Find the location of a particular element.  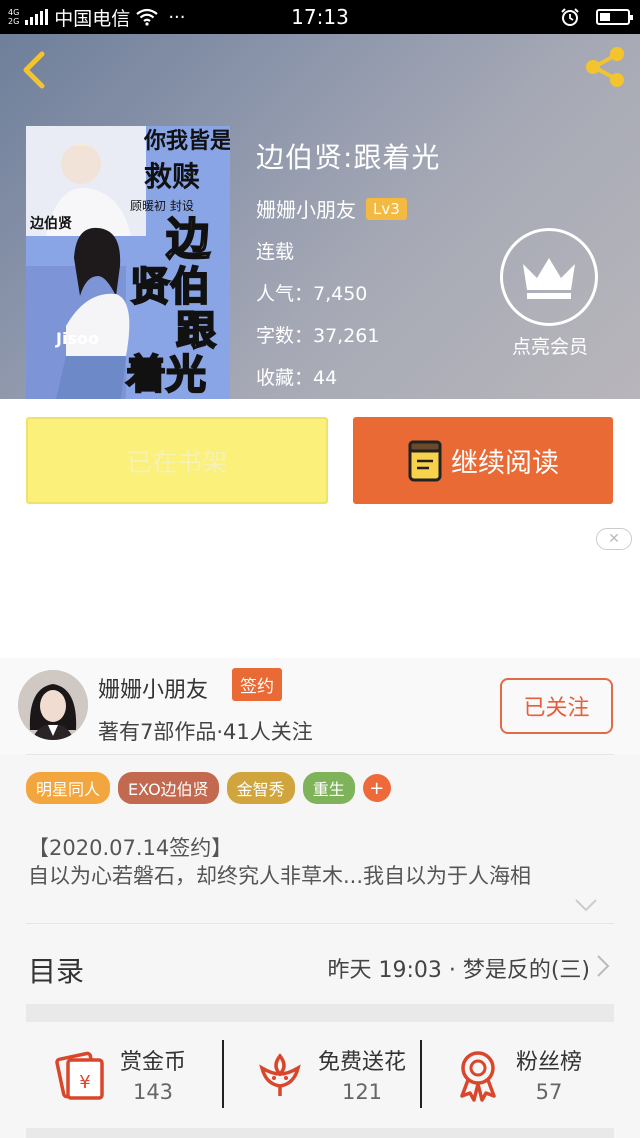

free-flower-value: 121 is located at coordinates (362, 1092).